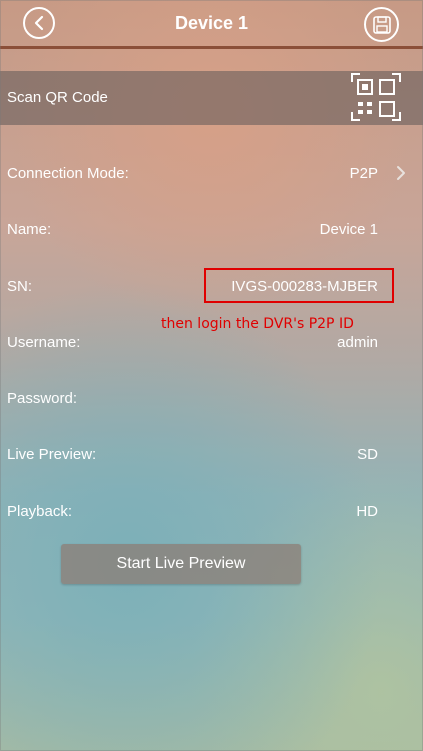  Describe the element at coordinates (181, 564) in the screenshot. I see `start-live-preview-button: Start Live Preview` at that location.